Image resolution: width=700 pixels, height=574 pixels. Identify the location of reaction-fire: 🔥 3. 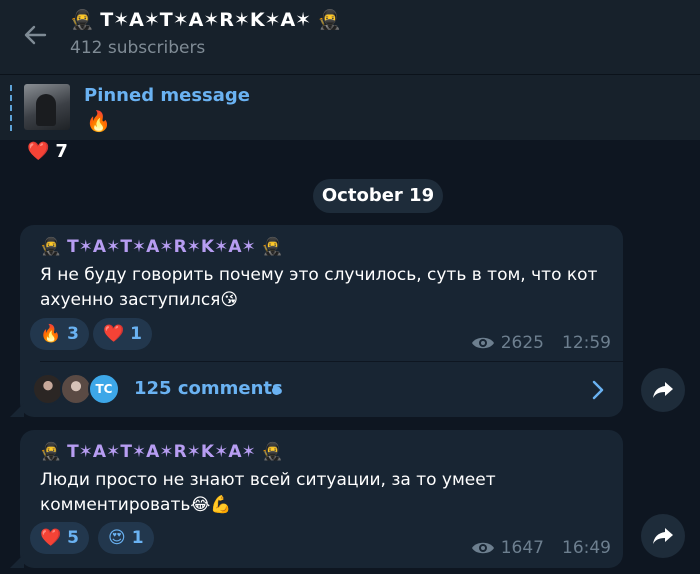
(60, 334).